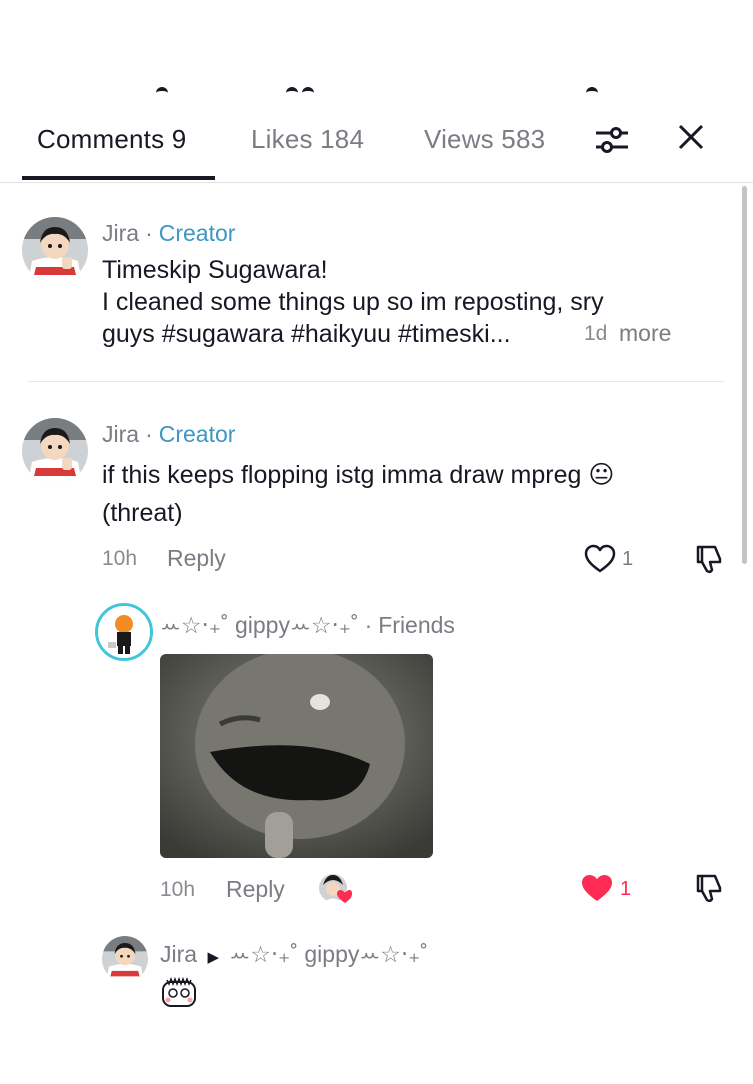  What do you see at coordinates (142, 513) in the screenshot?
I see `comment-text-line: (threat)` at bounding box center [142, 513].